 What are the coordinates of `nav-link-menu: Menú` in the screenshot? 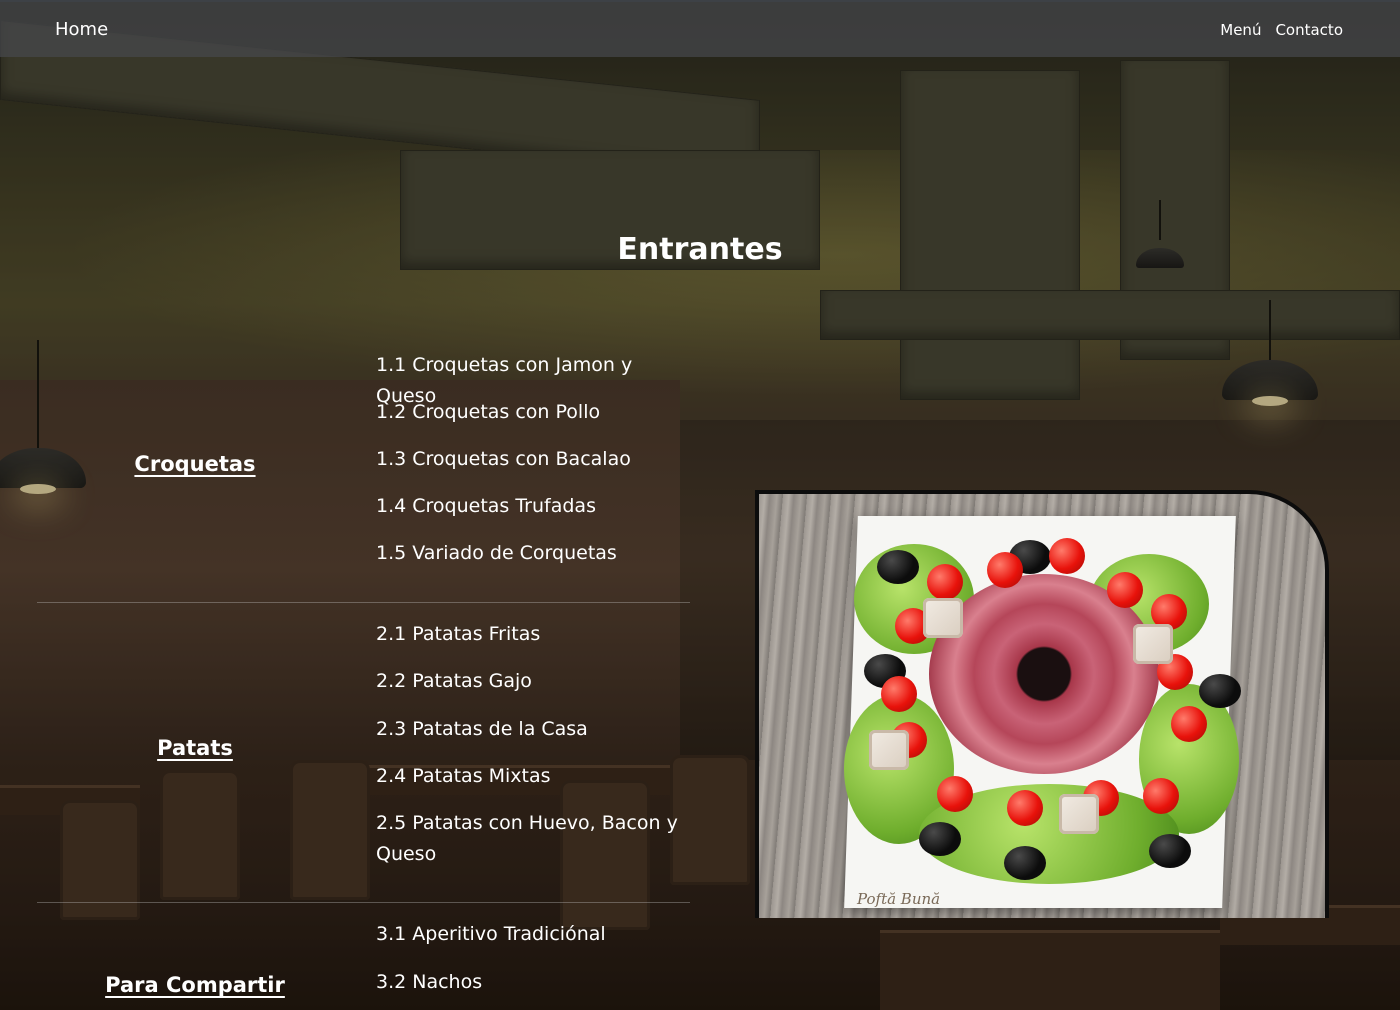 It's located at (1240, 30).